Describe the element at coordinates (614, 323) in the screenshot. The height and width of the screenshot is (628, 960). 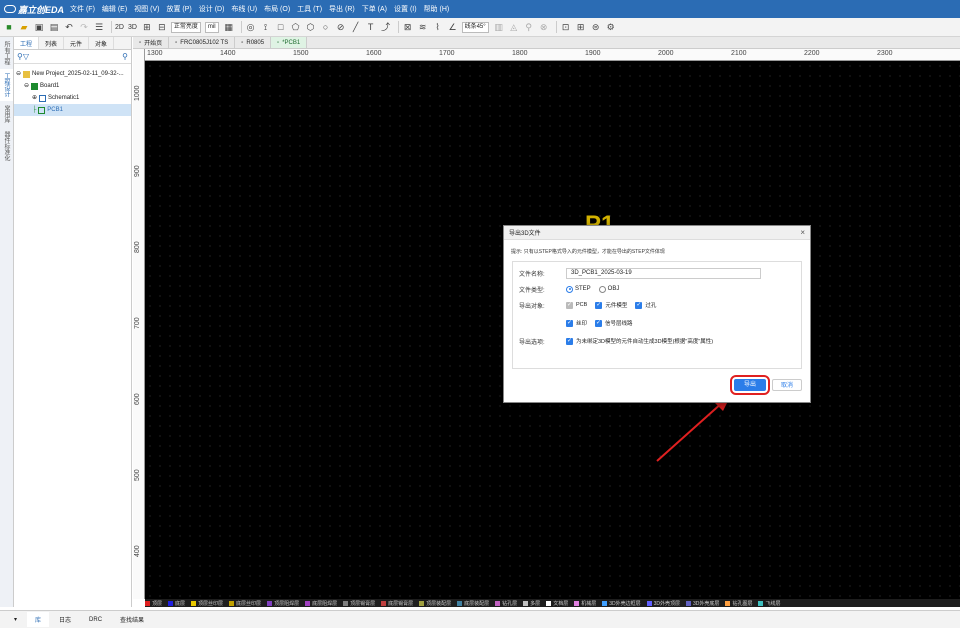
I see `signal-layer-checkbox: ✓ 信号层线路` at that location.